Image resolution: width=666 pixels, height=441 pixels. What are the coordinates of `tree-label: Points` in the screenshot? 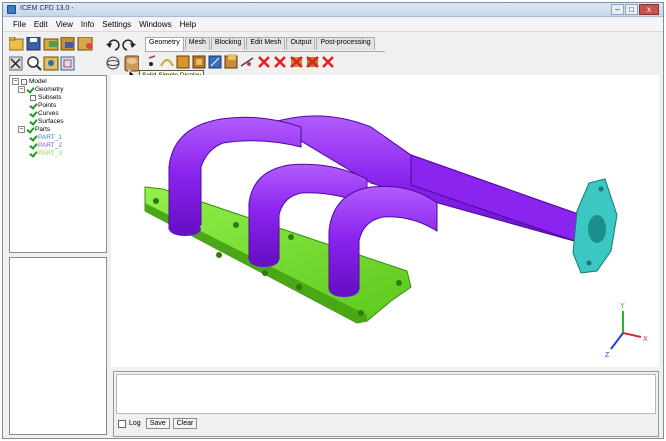 It's located at (47, 105).